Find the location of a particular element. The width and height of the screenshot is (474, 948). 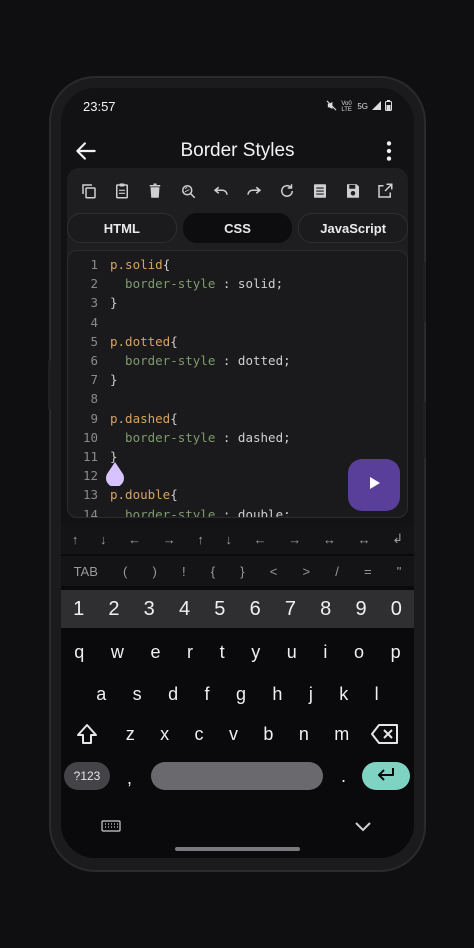

number-key: 7 is located at coordinates (290, 609).